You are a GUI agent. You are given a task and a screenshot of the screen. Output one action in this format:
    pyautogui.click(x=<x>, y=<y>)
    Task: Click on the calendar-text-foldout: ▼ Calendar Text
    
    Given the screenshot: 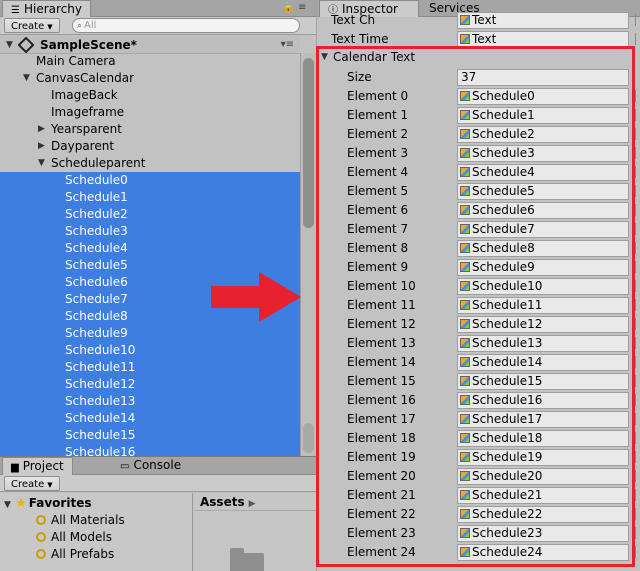 What is the action you would take?
    pyautogui.click(x=478, y=57)
    